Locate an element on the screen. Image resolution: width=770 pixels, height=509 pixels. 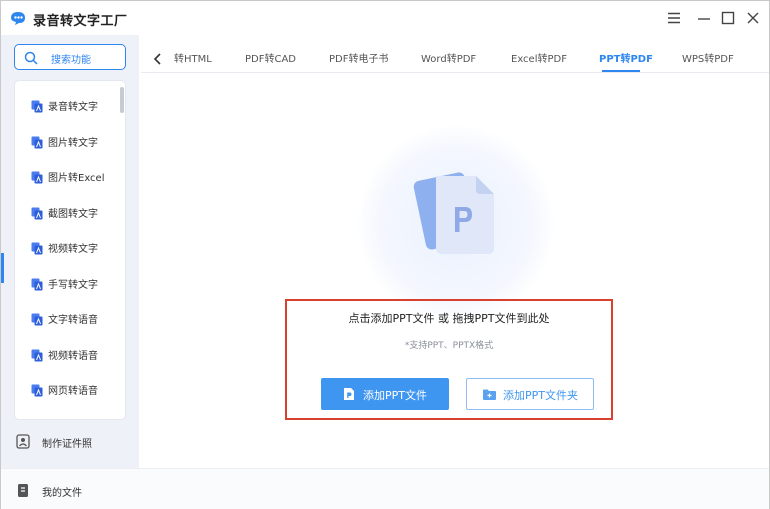
search-icon is located at coordinates (31, 59).